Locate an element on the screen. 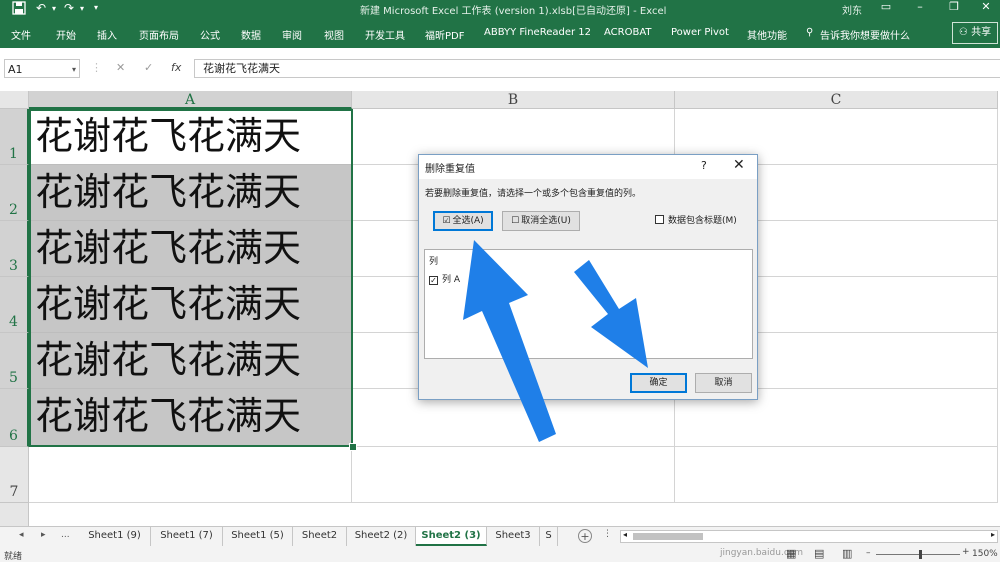 The width and height of the screenshot is (1000, 562). row-header-6: 6 is located at coordinates (14, 418).